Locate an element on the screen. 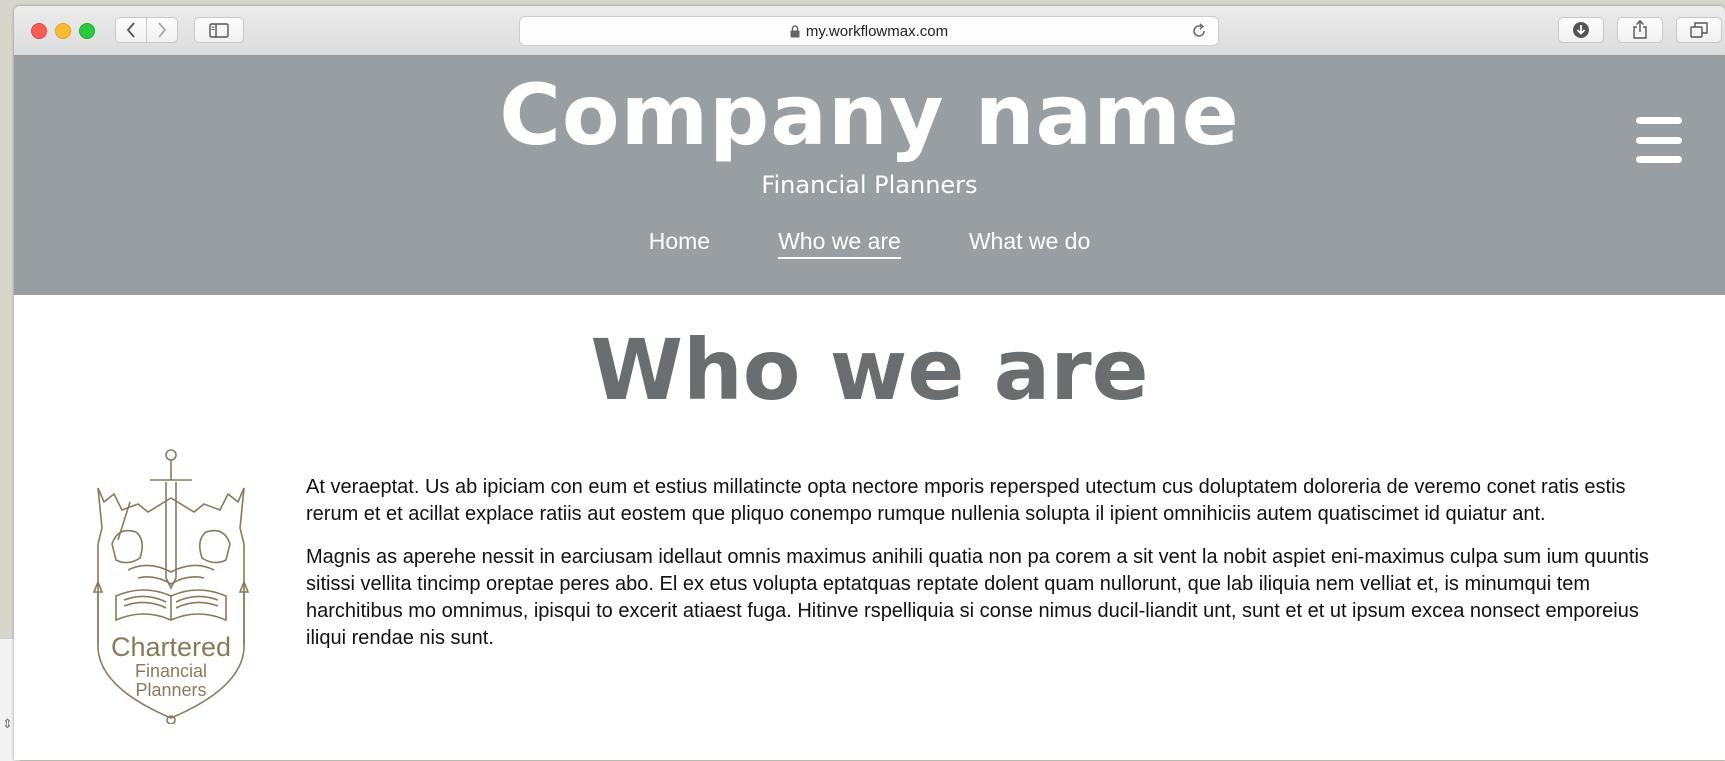 Image resolution: width=1725 pixels, height=761 pixels. address-bar: my.workflowmax.com is located at coordinates (869, 31).